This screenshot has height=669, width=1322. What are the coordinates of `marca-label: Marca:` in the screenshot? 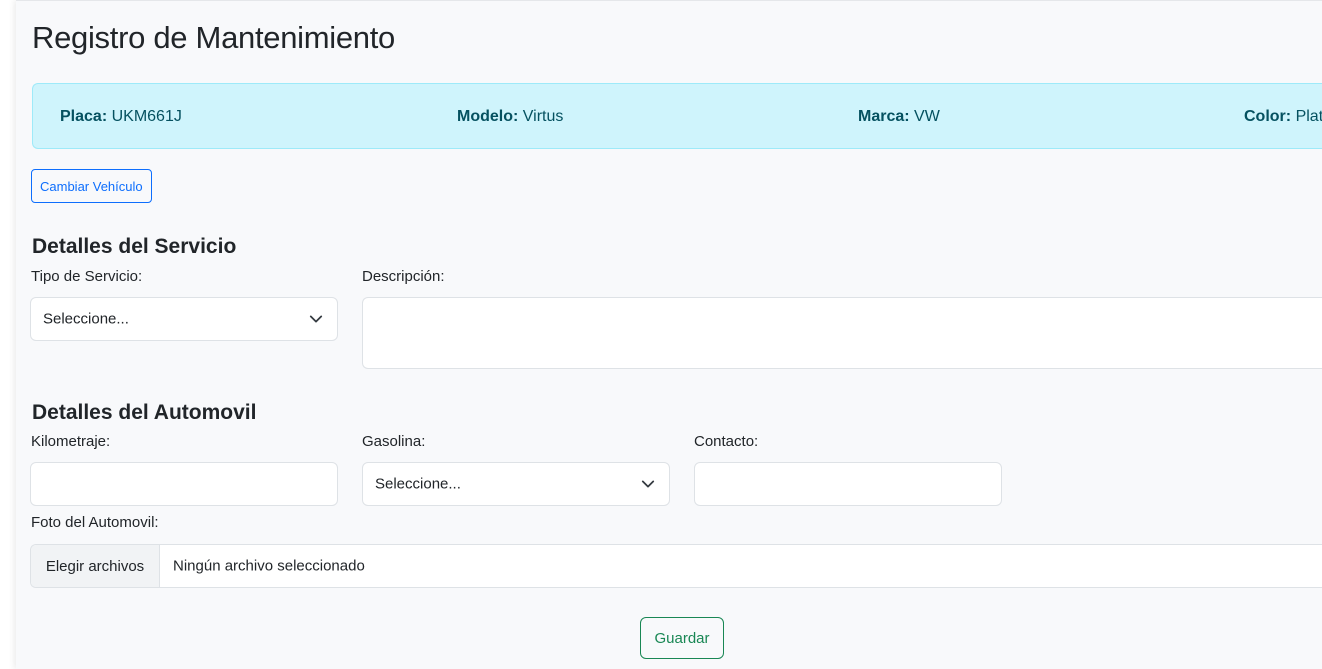 It's located at (884, 116).